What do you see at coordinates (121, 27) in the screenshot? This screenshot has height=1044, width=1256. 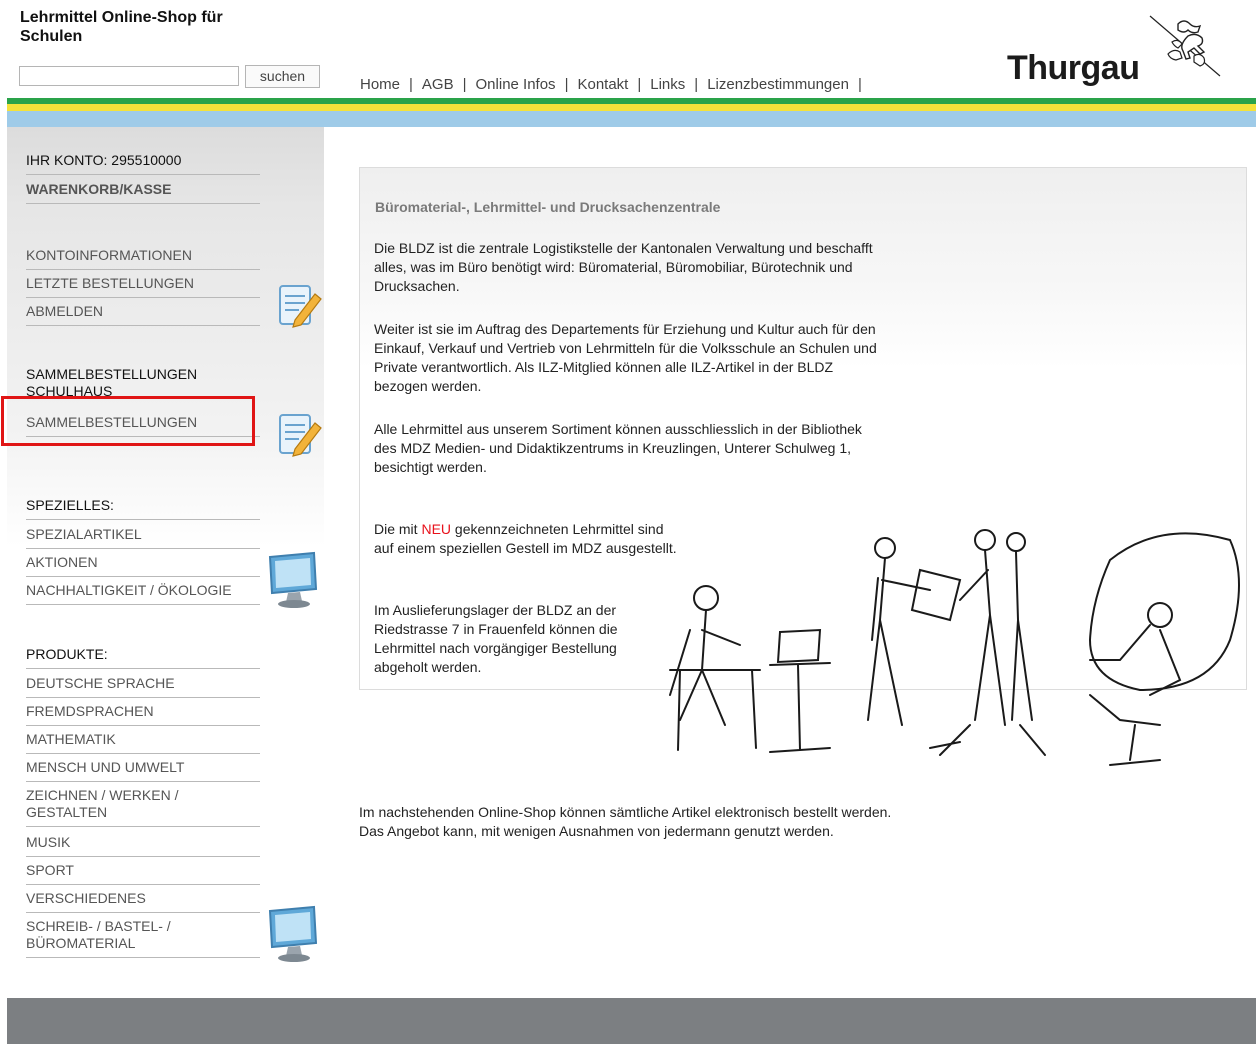 I see `site-title: Lehrmittel Online-Shop für Schulen` at bounding box center [121, 27].